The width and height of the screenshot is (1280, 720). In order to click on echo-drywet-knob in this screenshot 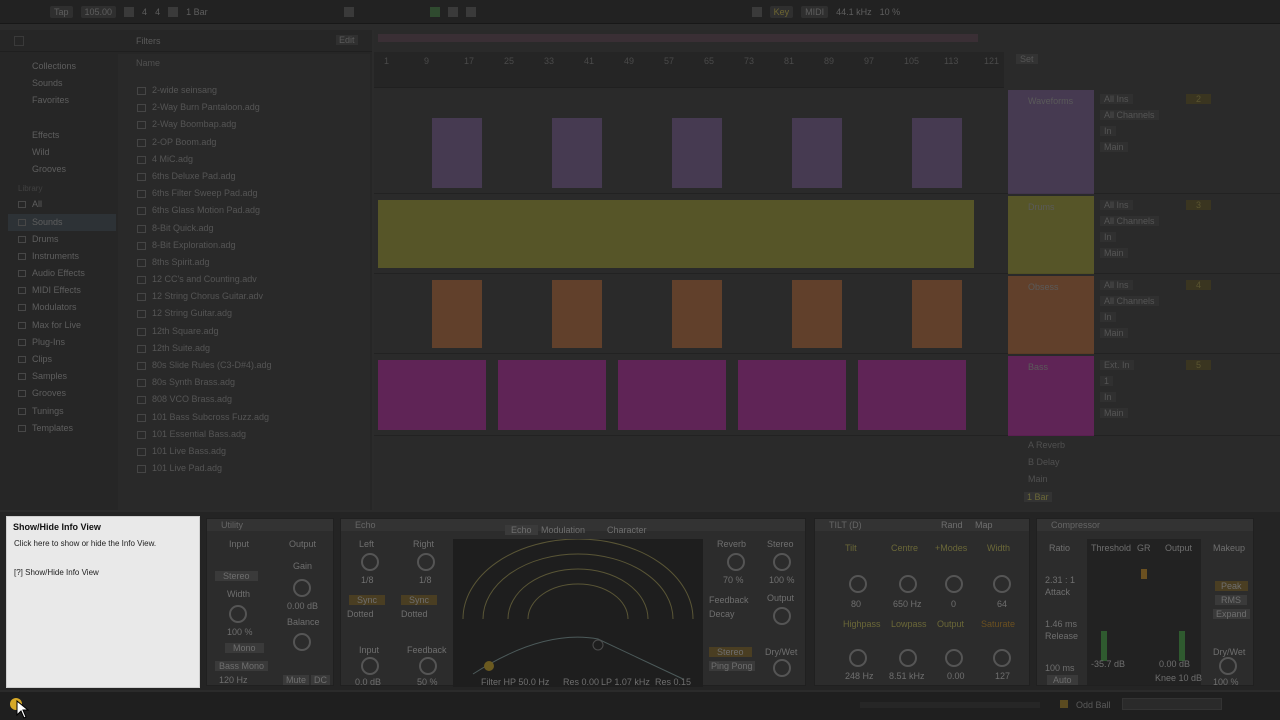, I will do `click(782, 668)`.